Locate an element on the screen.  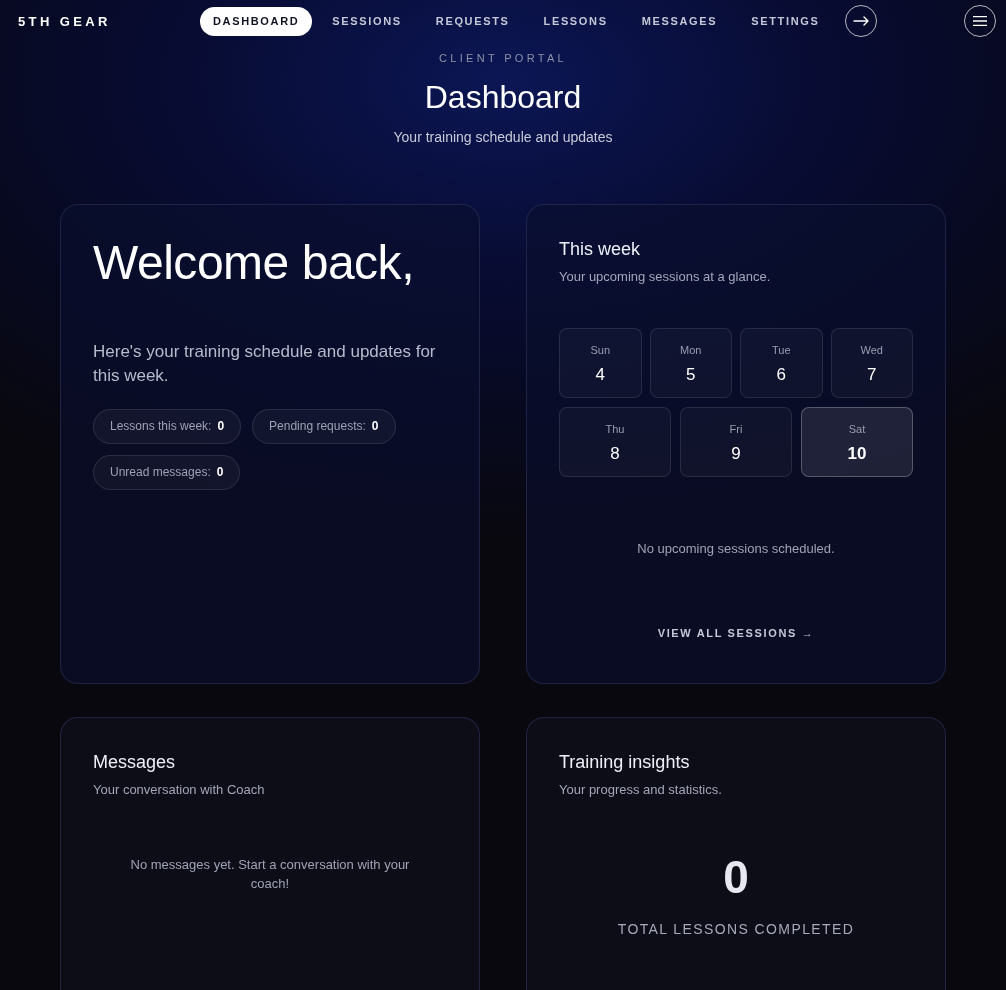
stat-label: Unread messages: is located at coordinates (160, 472).